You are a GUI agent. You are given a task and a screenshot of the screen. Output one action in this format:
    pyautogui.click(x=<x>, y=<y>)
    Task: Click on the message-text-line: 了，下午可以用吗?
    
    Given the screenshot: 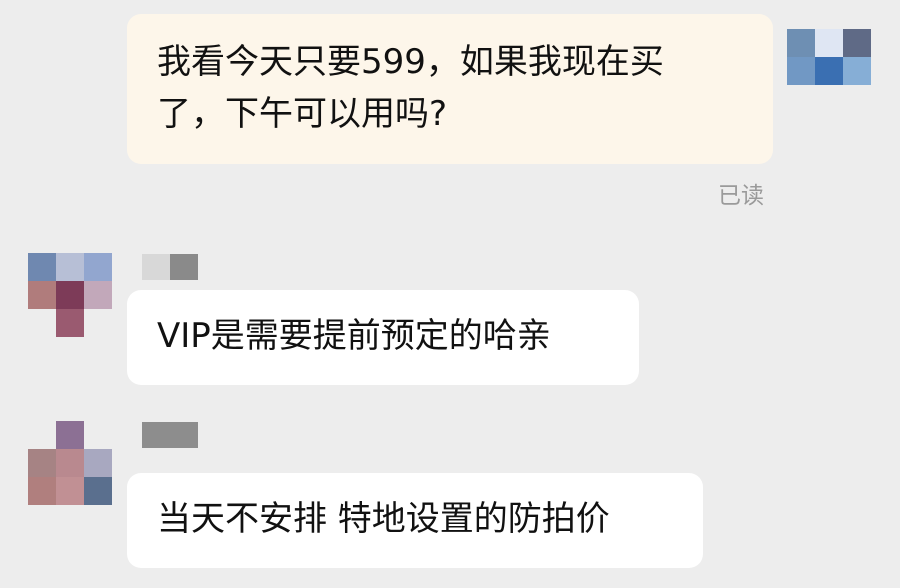 What is the action you would take?
    pyautogui.click(x=302, y=114)
    